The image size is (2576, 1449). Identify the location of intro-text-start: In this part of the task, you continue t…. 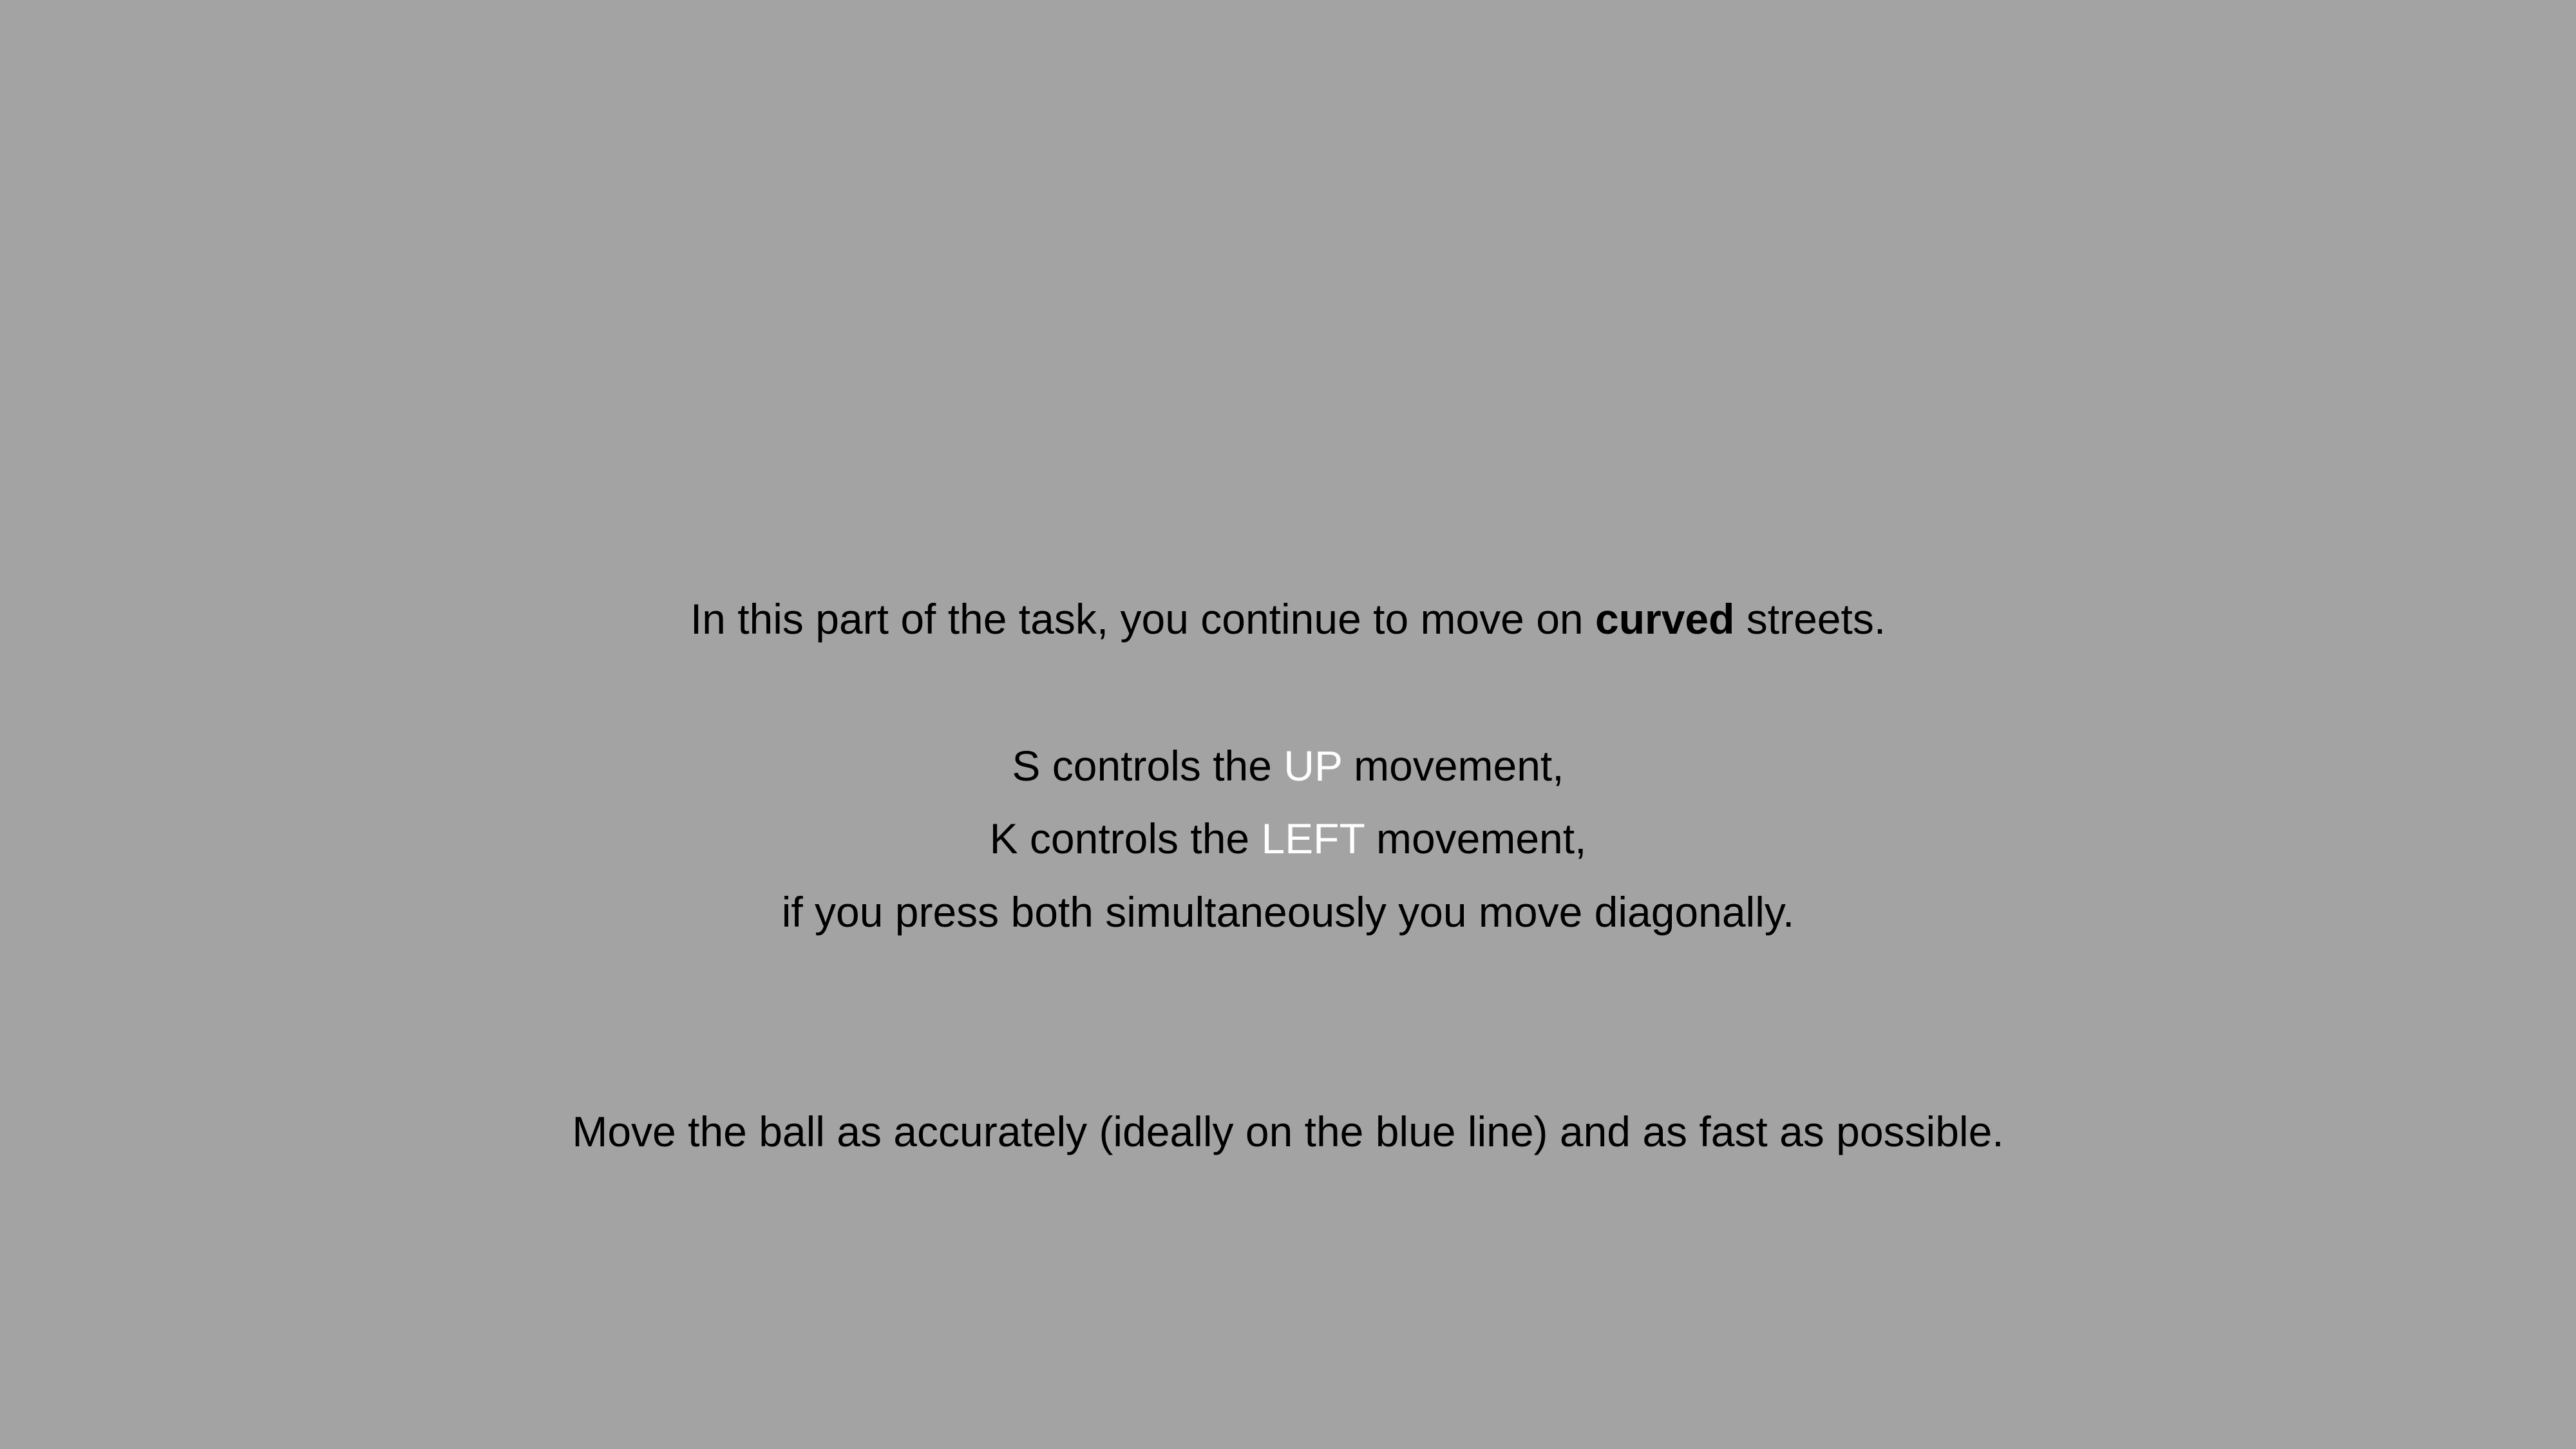
(1142, 619).